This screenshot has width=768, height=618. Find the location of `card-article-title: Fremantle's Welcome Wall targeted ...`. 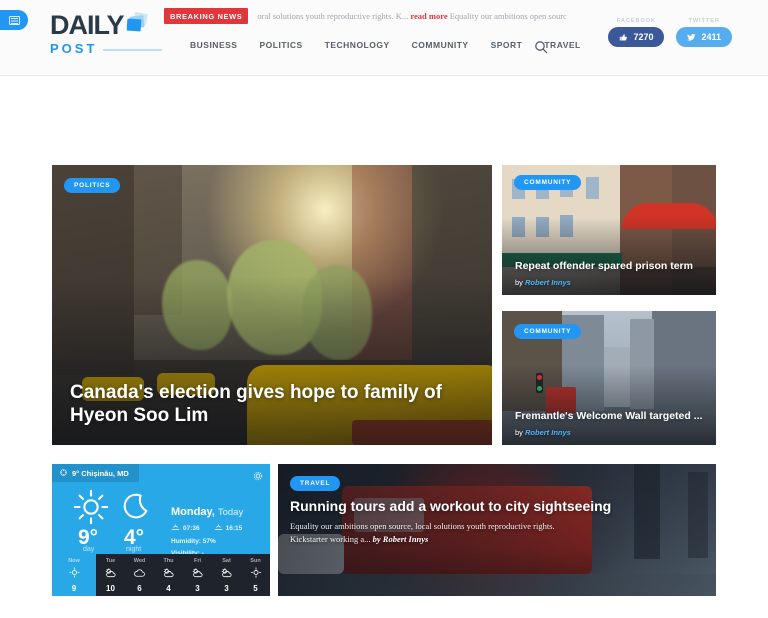

card-article-title: Fremantle's Welcome Wall targeted ... is located at coordinates (613, 416).